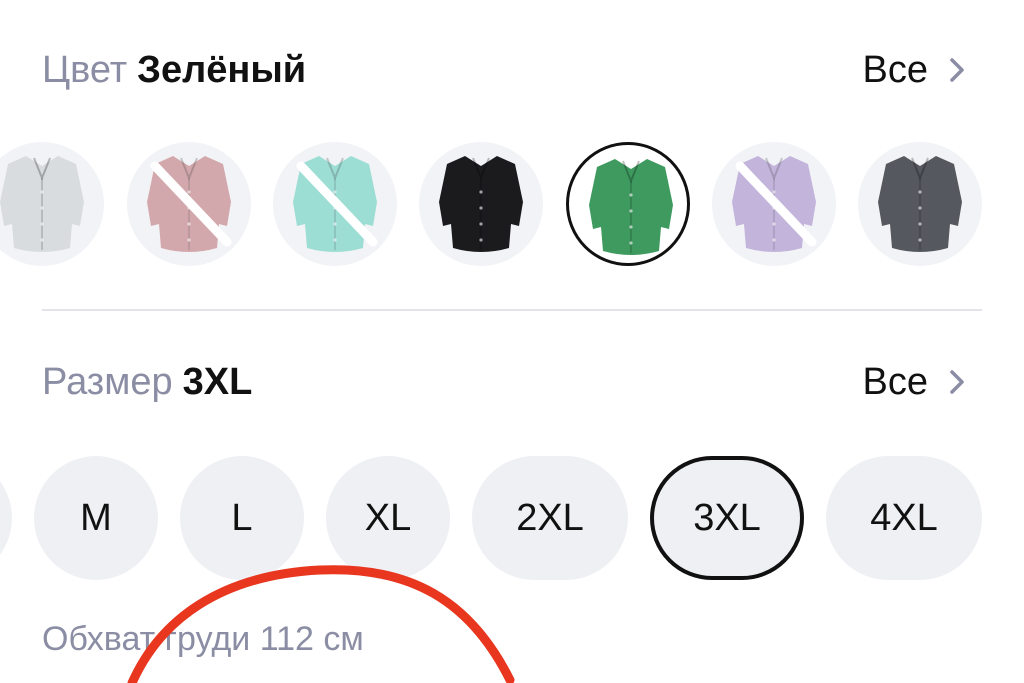 This screenshot has width=1024, height=683. What do you see at coordinates (203, 639) in the screenshot?
I see `chest-measurement: Обхват груди 112 см` at bounding box center [203, 639].